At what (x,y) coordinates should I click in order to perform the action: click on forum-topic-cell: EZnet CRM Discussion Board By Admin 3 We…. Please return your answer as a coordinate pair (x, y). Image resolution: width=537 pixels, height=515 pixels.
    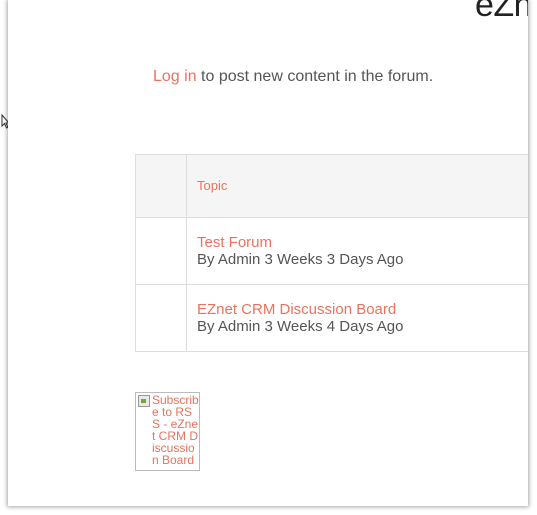
    Looking at the image, I should click on (357, 318).